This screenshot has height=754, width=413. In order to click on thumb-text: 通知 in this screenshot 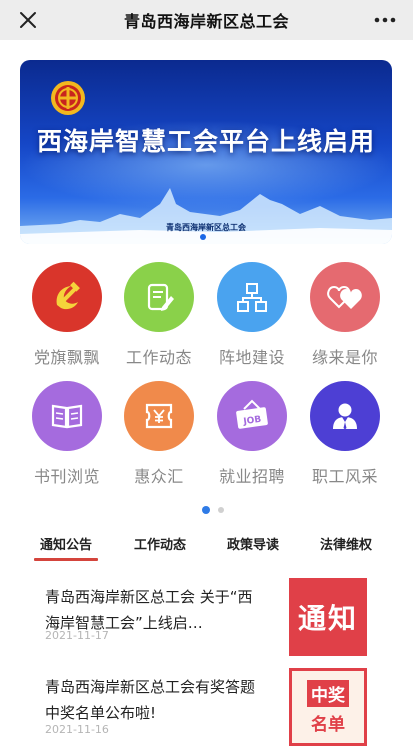, I will do `click(327, 618)`.